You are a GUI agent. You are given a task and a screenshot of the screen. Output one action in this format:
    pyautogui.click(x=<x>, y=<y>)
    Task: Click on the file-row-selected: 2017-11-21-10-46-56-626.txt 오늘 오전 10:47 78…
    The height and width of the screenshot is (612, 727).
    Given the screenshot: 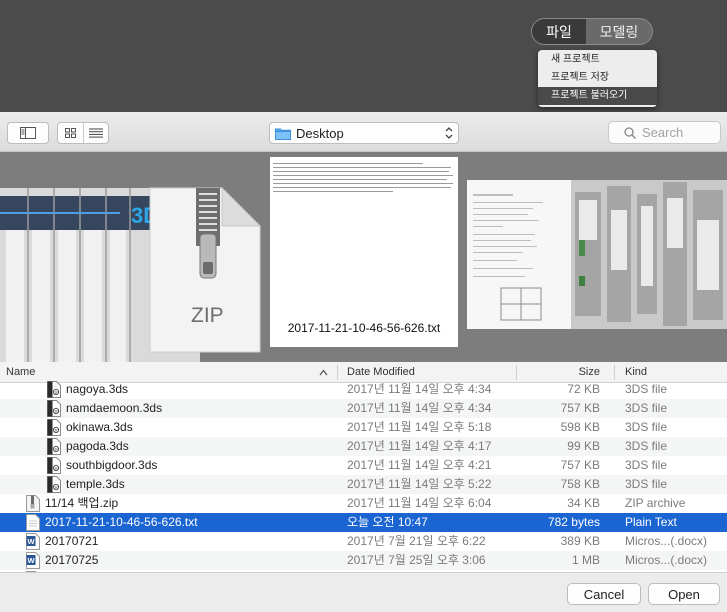 What is the action you would take?
    pyautogui.click(x=363, y=522)
    